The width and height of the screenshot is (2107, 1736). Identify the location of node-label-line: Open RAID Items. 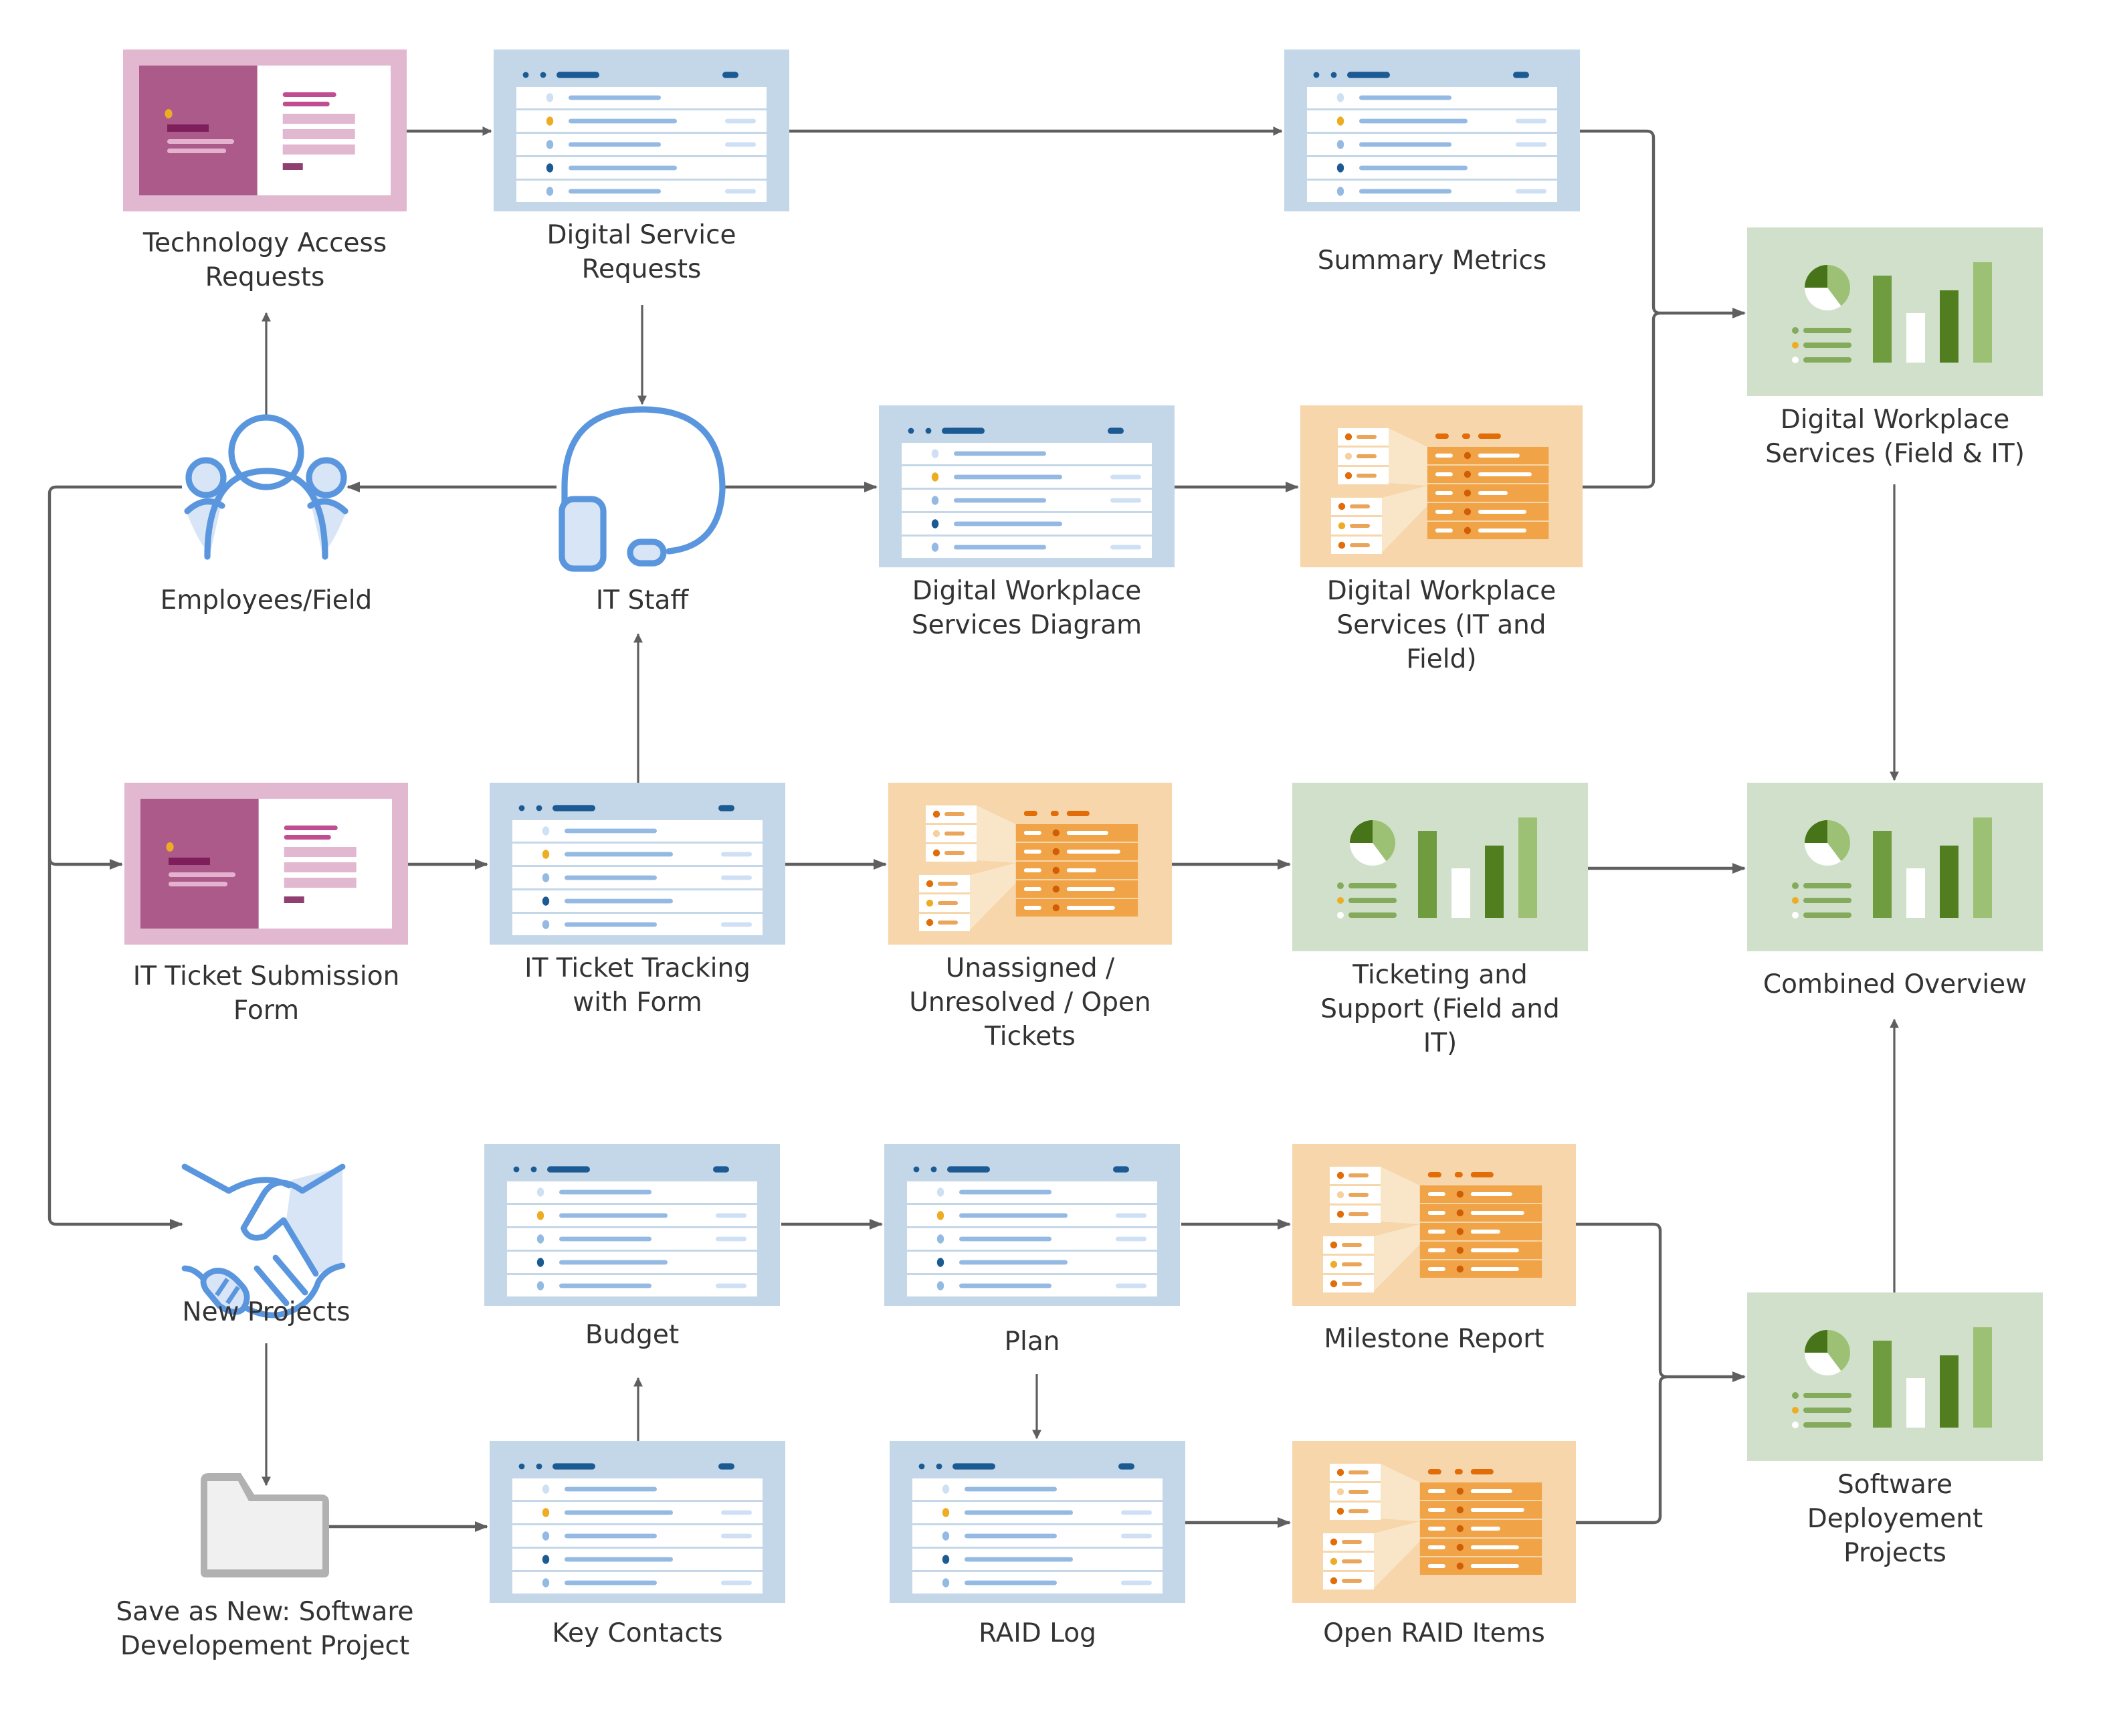
(1434, 1633).